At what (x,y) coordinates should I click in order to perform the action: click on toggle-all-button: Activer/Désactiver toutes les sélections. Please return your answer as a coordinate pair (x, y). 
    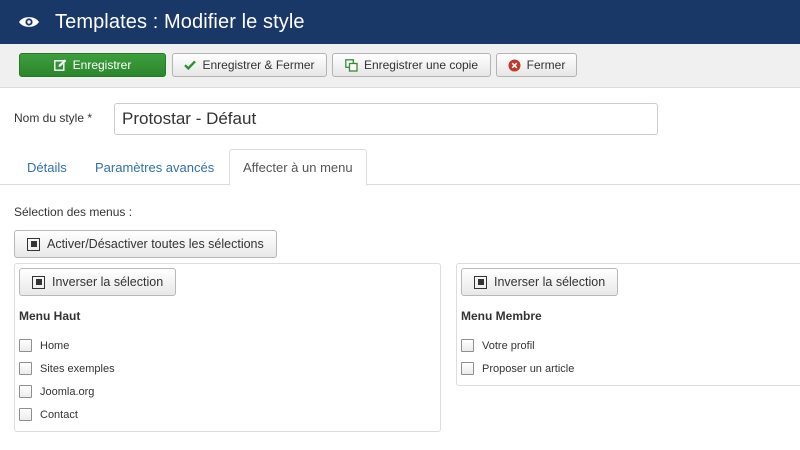
    Looking at the image, I should click on (145, 244).